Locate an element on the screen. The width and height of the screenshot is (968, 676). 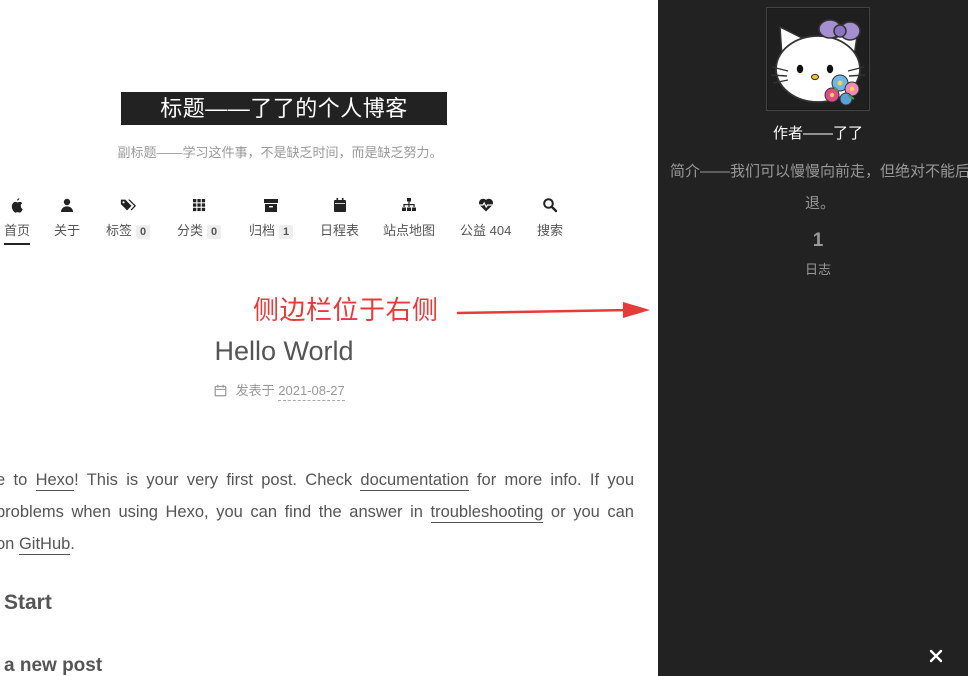
heading-create-post: a new post is located at coordinates (53, 665).